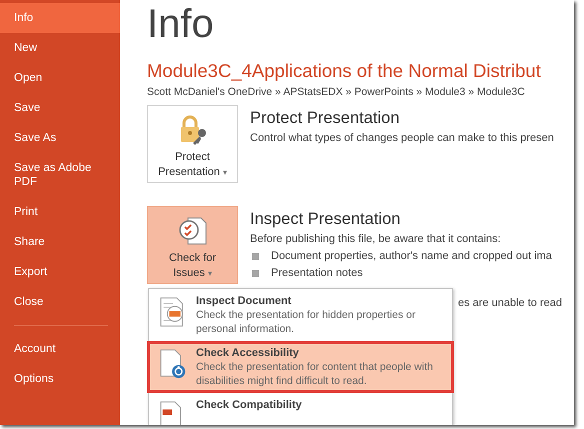 The height and width of the screenshot is (429, 584). I want to click on section-description: Before publishing this file, be aware that it contains:, so click(376, 239).